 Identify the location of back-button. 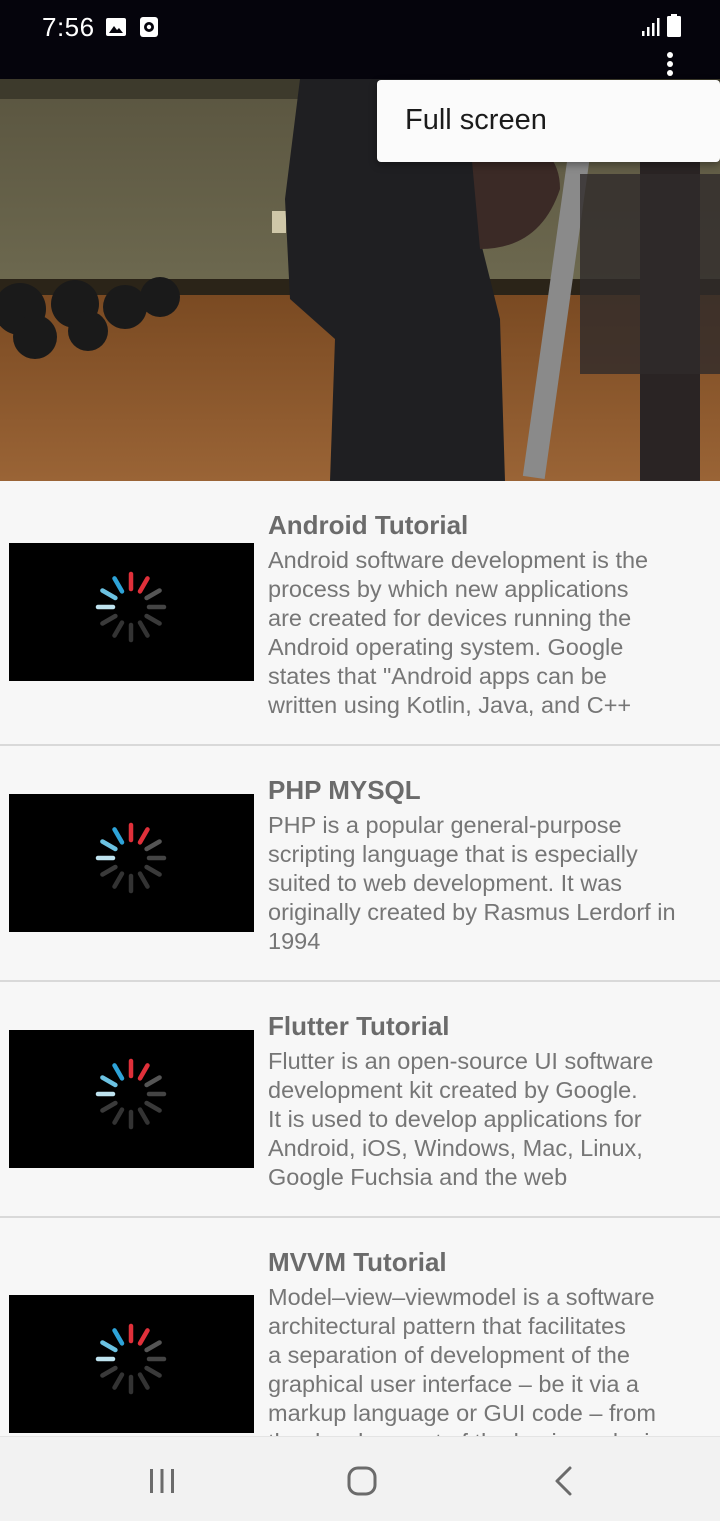
(565, 1481).